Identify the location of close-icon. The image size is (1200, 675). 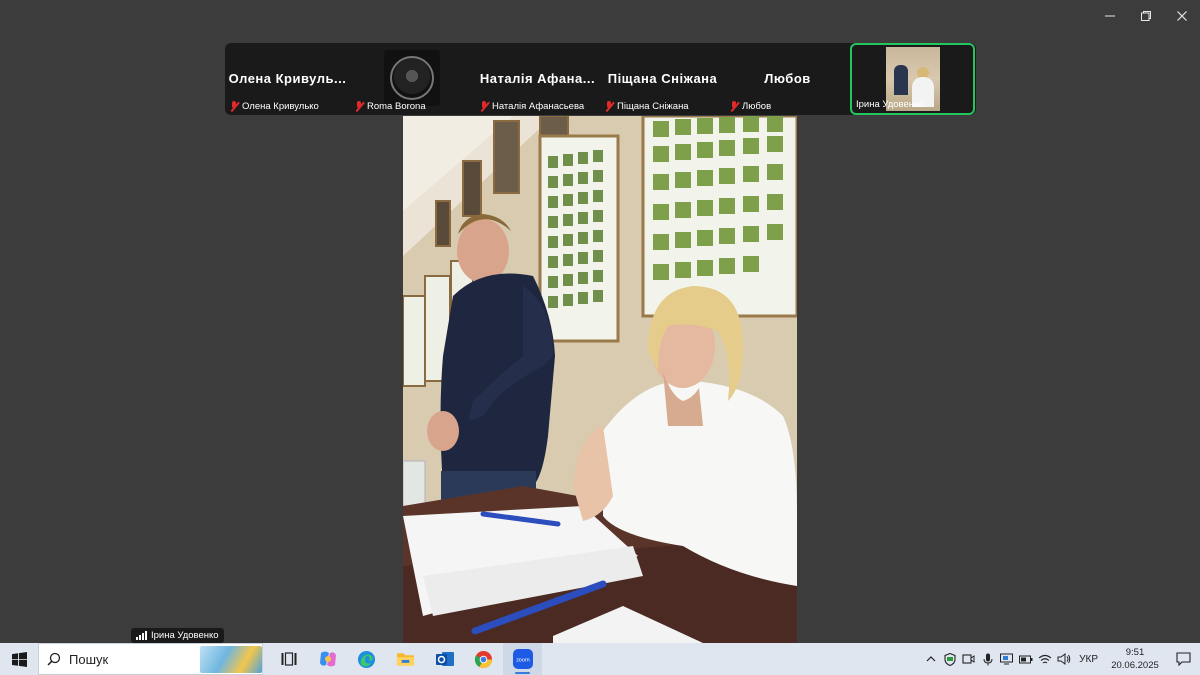
(1182, 16).